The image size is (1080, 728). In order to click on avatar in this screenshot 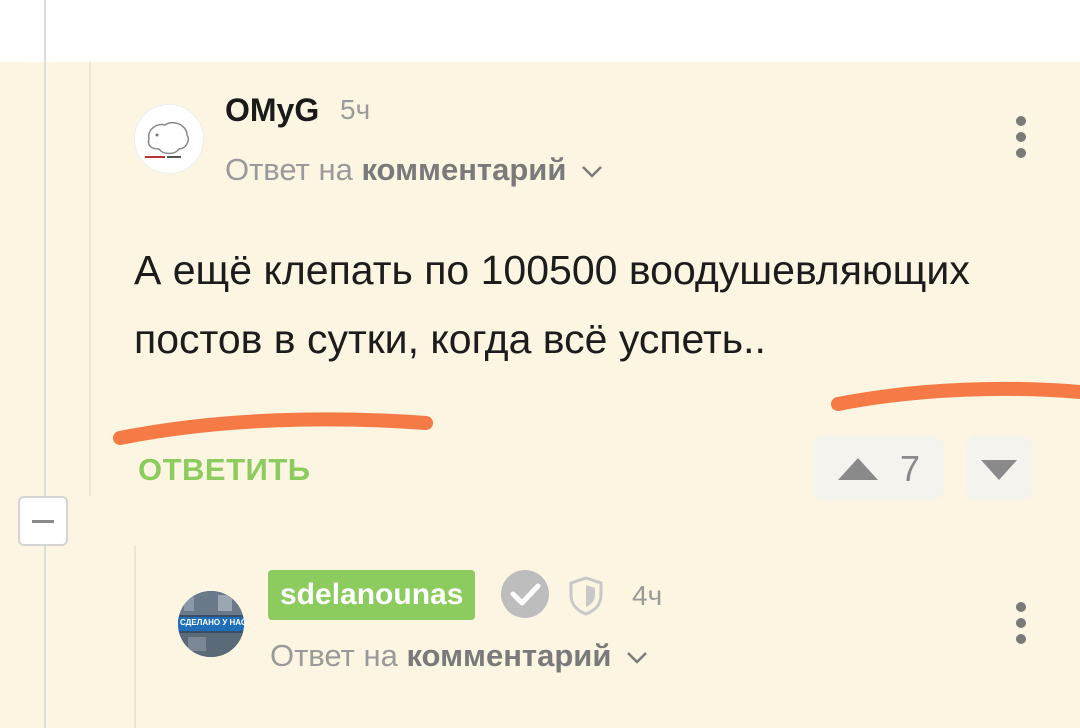, I will do `click(169, 139)`.